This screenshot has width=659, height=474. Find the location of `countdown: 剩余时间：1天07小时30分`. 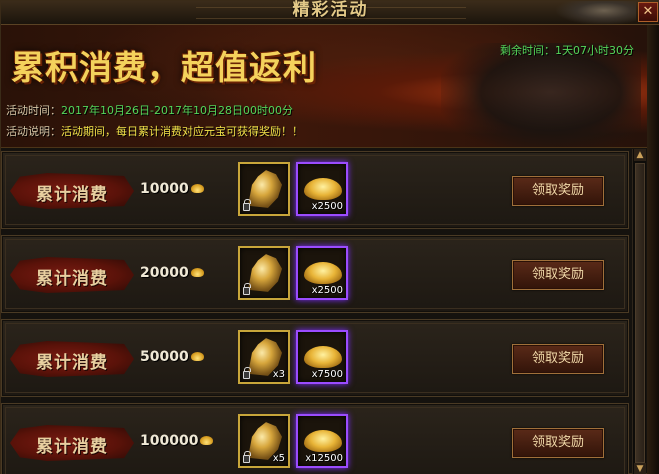

countdown: 剩余时间：1天07小时30分 is located at coordinates (567, 50).